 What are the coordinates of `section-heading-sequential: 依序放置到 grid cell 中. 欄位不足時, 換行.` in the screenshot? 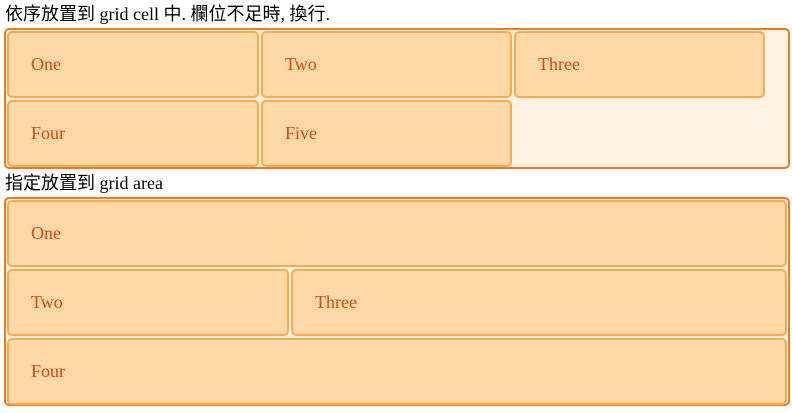 It's located at (167, 14).